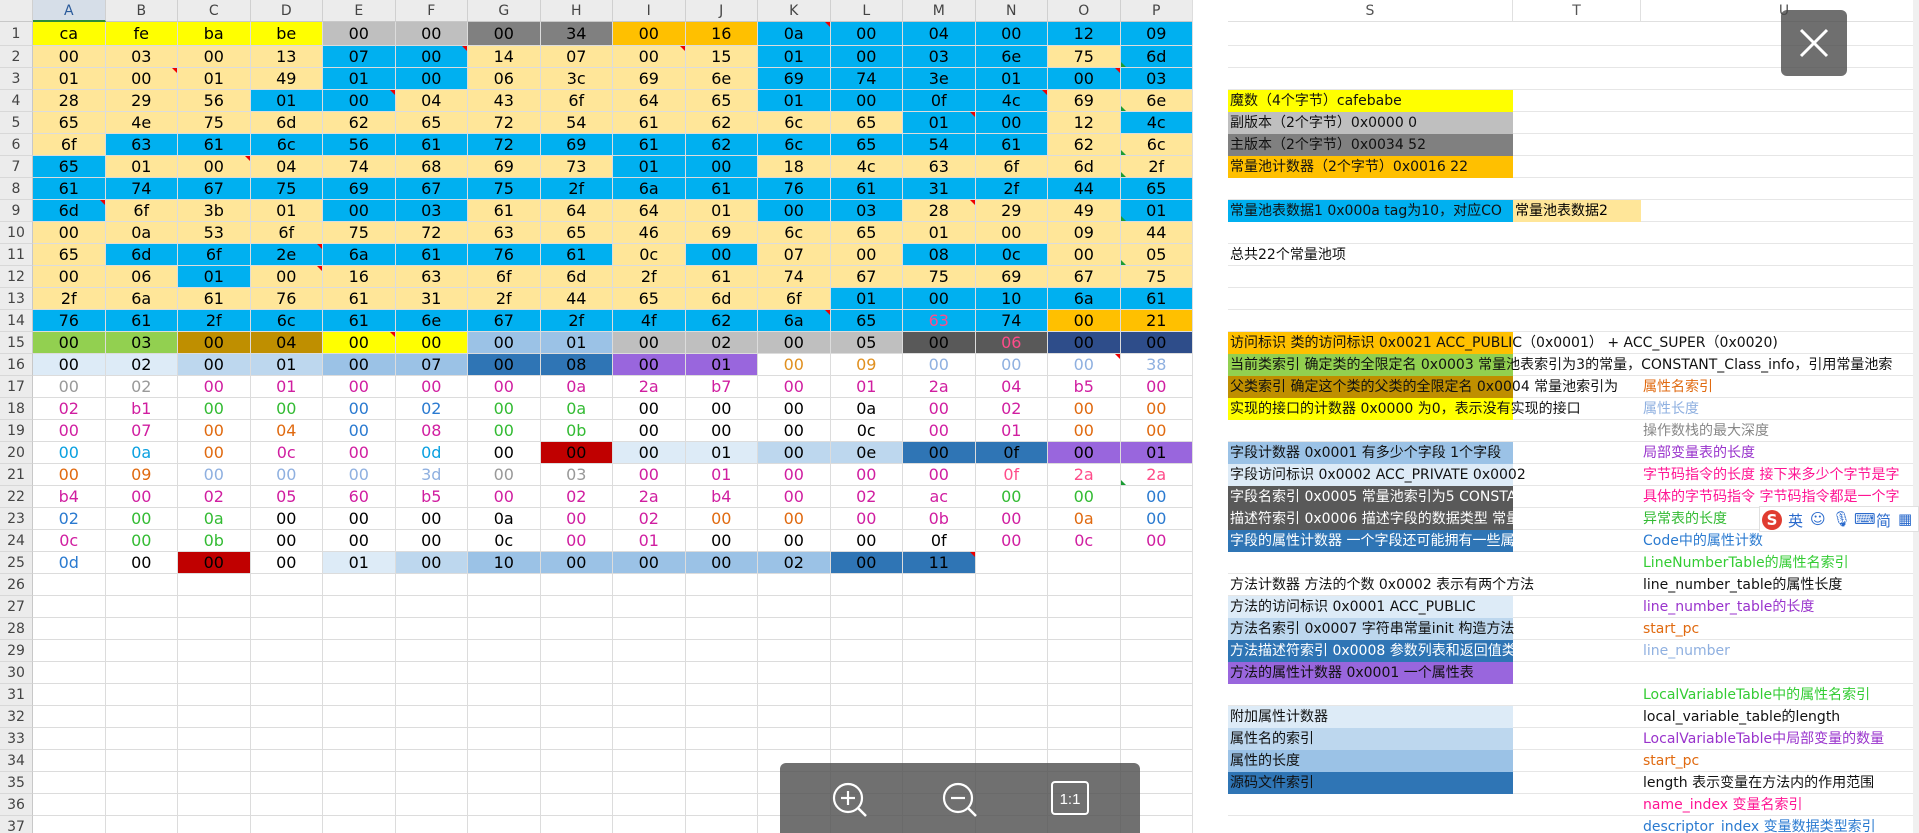  Describe the element at coordinates (16, 299) in the screenshot. I see `row-header-13: 13` at that location.